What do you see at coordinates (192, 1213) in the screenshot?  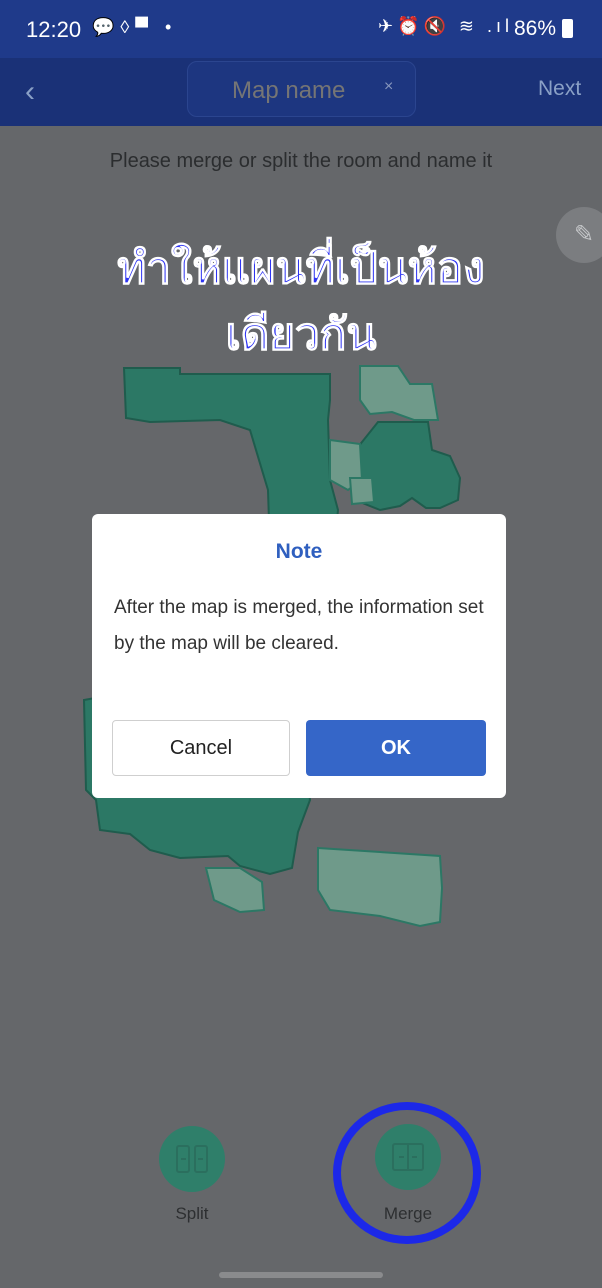 I see `split-label: Split` at bounding box center [192, 1213].